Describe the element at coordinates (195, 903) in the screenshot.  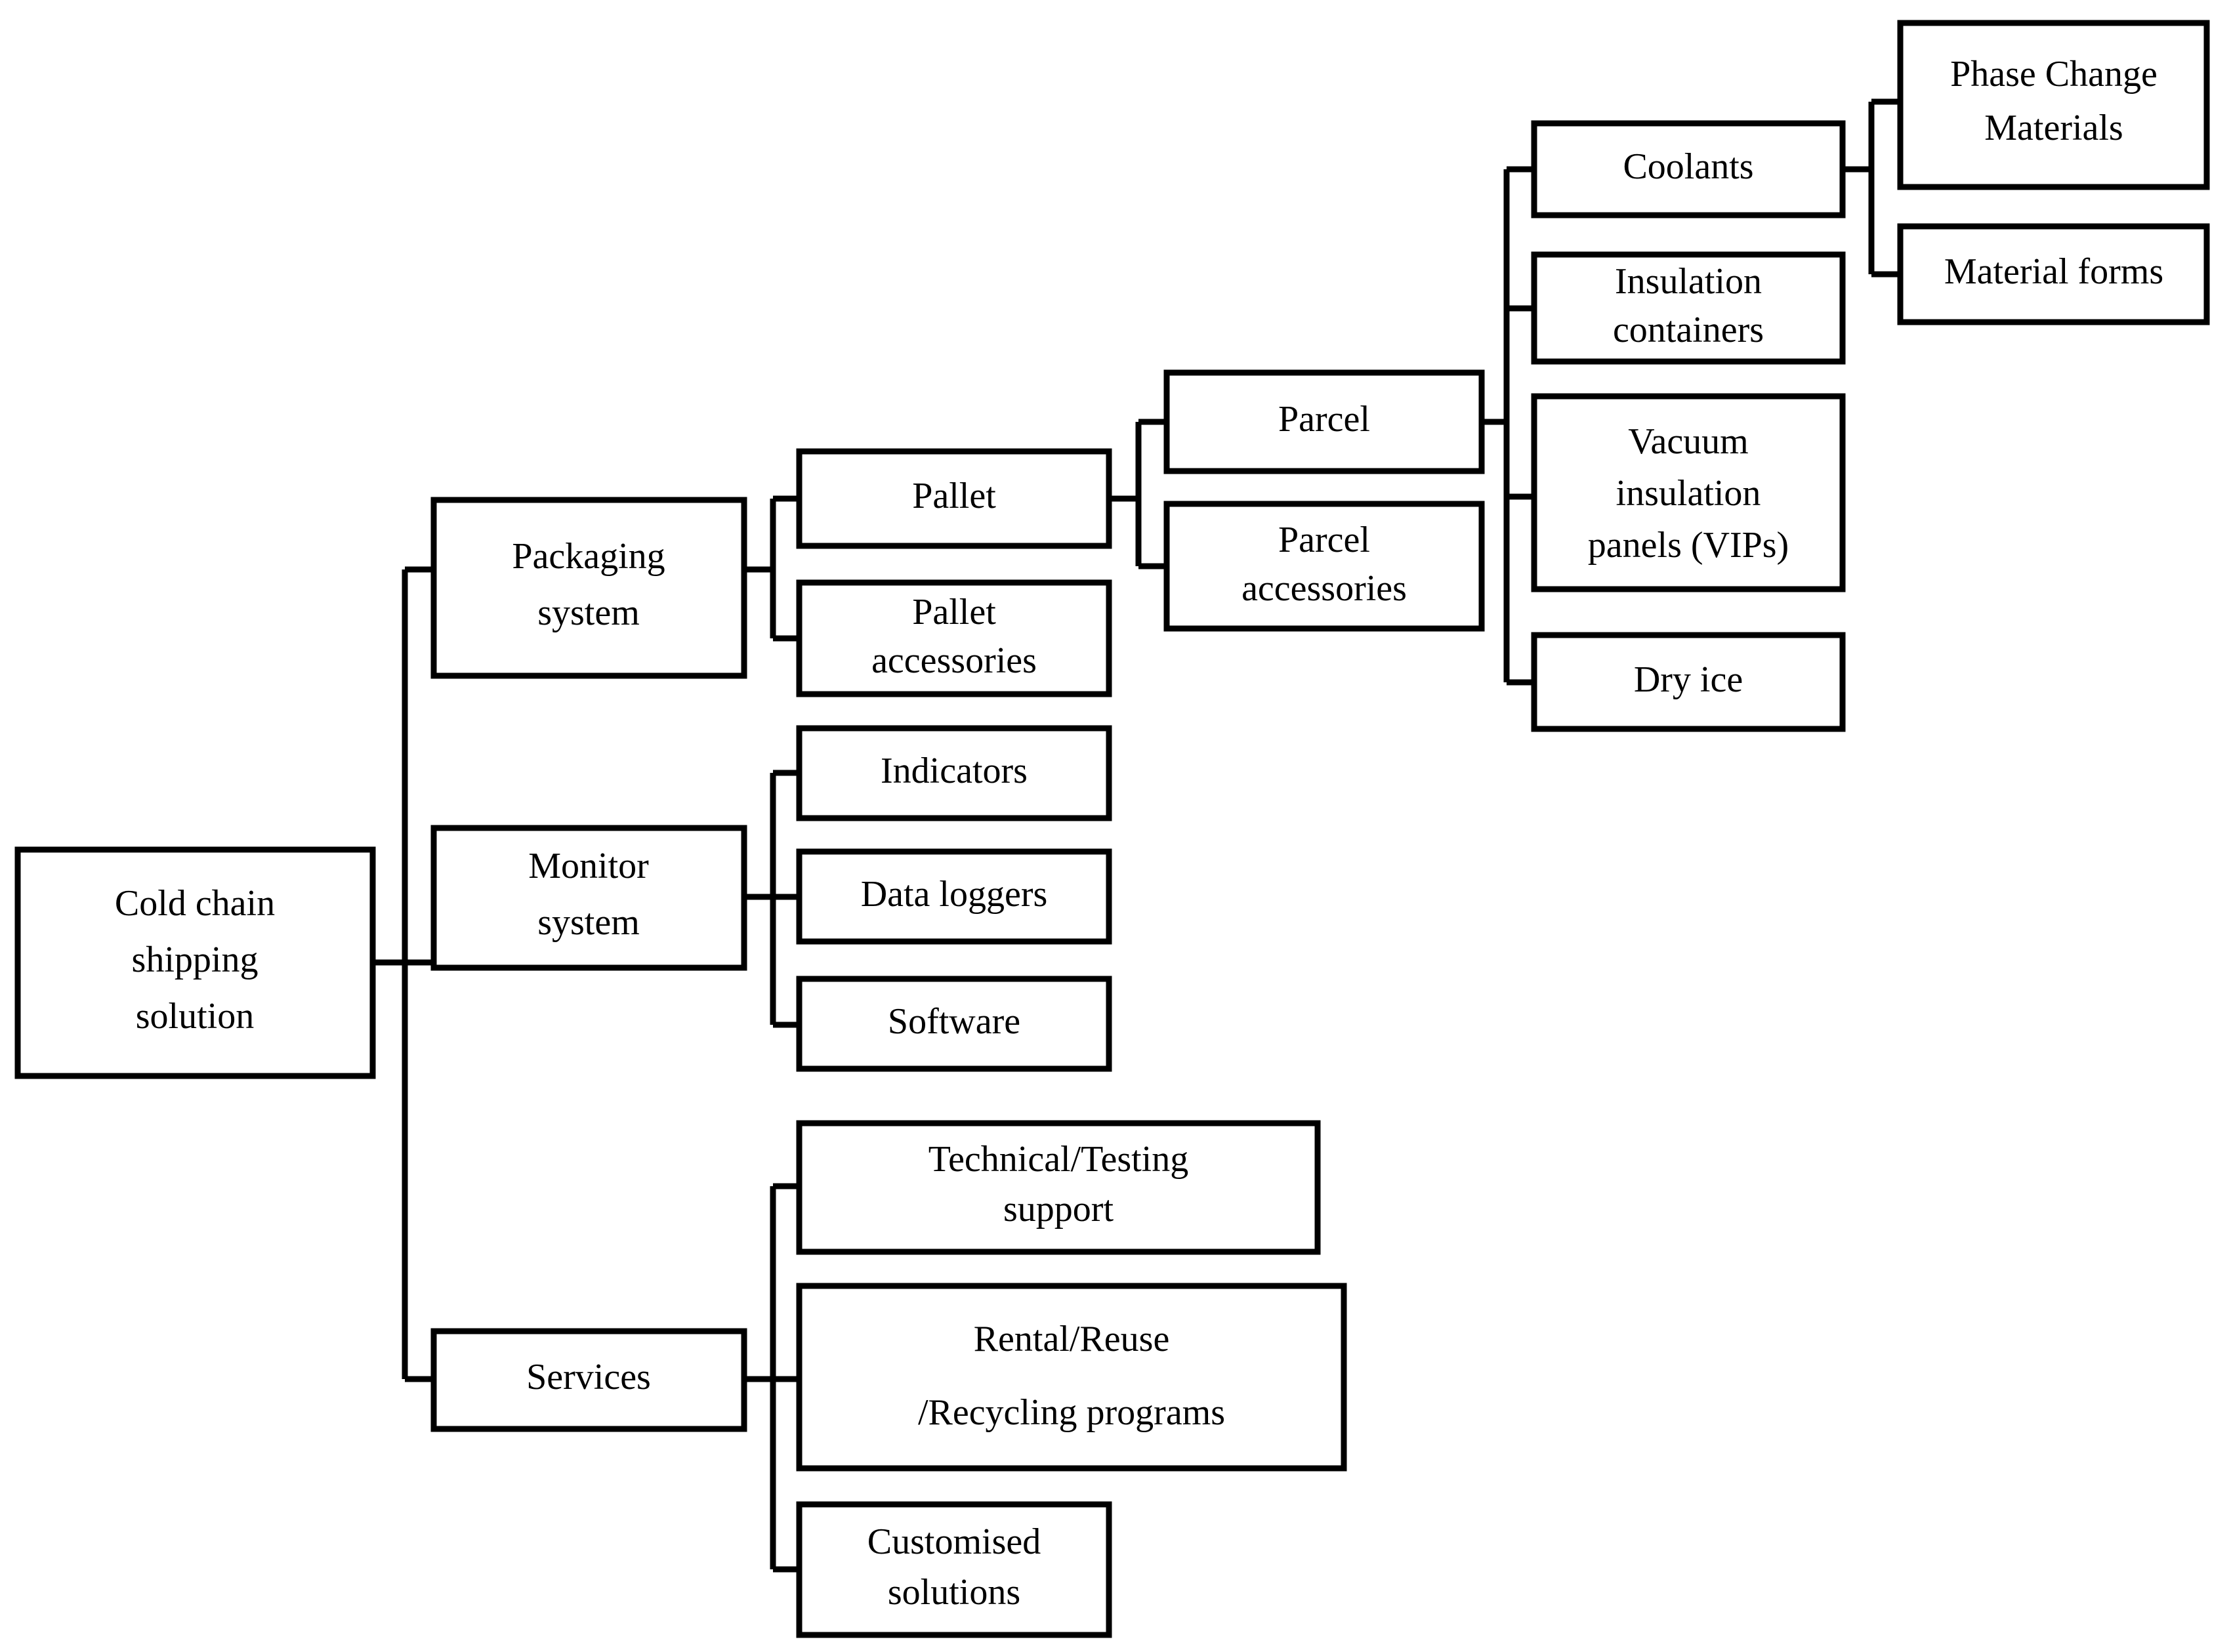
I see `node-root-label-line1: Cold chain` at that location.